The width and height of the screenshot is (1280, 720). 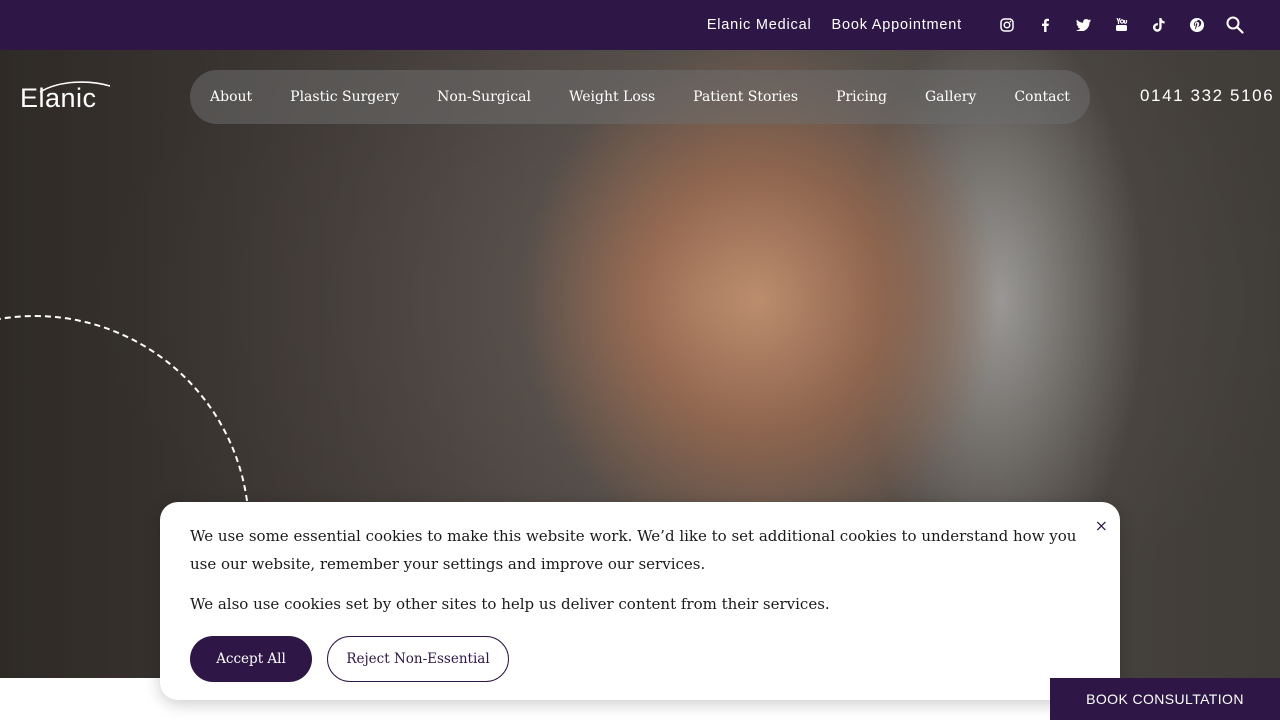 I want to click on close-icon: ×, so click(x=1101, y=525).